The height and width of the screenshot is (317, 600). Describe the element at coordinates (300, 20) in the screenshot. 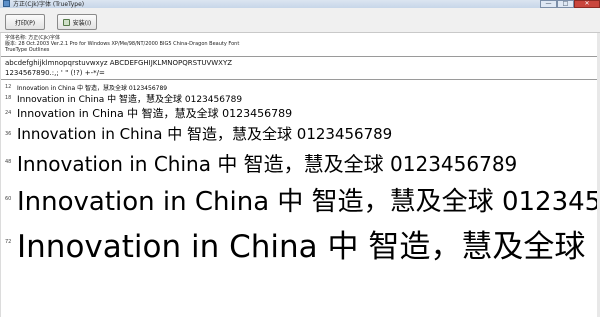

I see `toolbar: 打印(P) 安装(I)` at that location.